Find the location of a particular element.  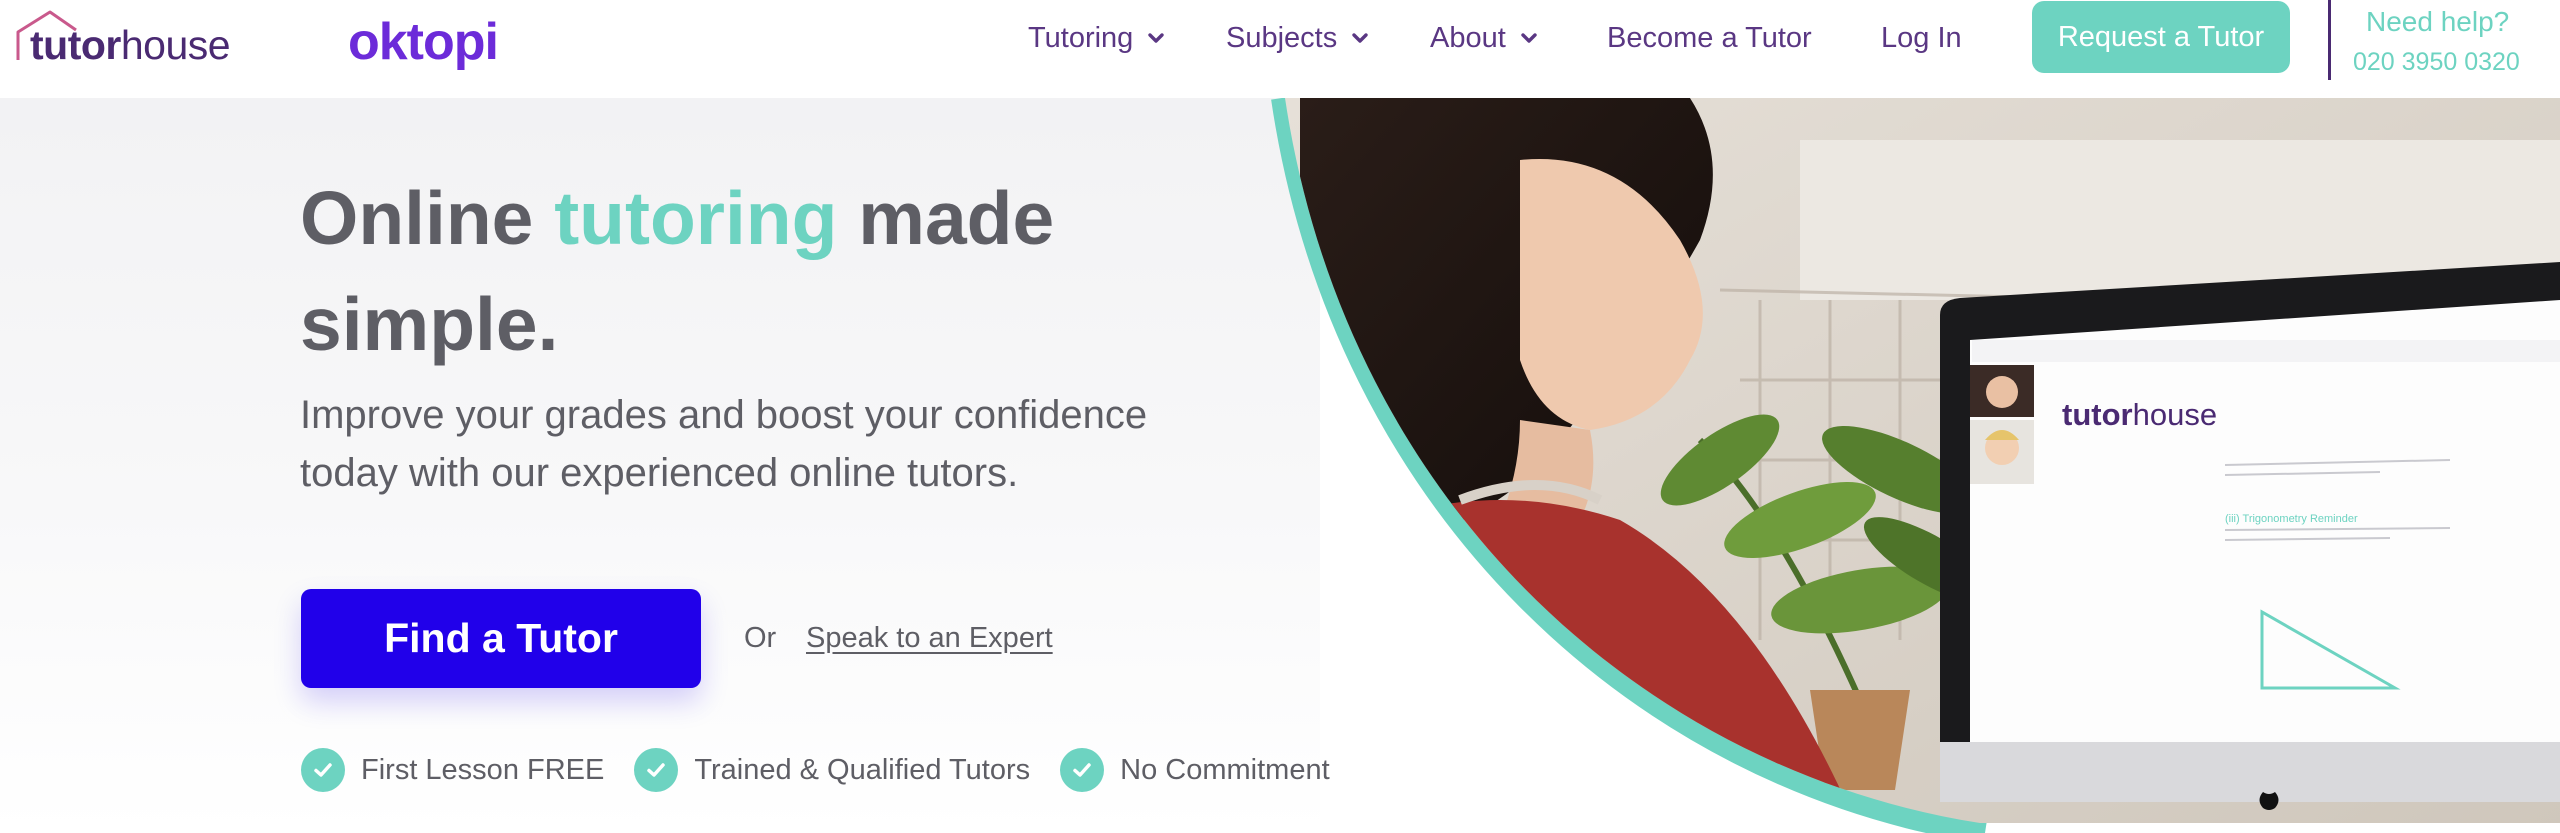

feature-item: No Commitment is located at coordinates (1195, 770).